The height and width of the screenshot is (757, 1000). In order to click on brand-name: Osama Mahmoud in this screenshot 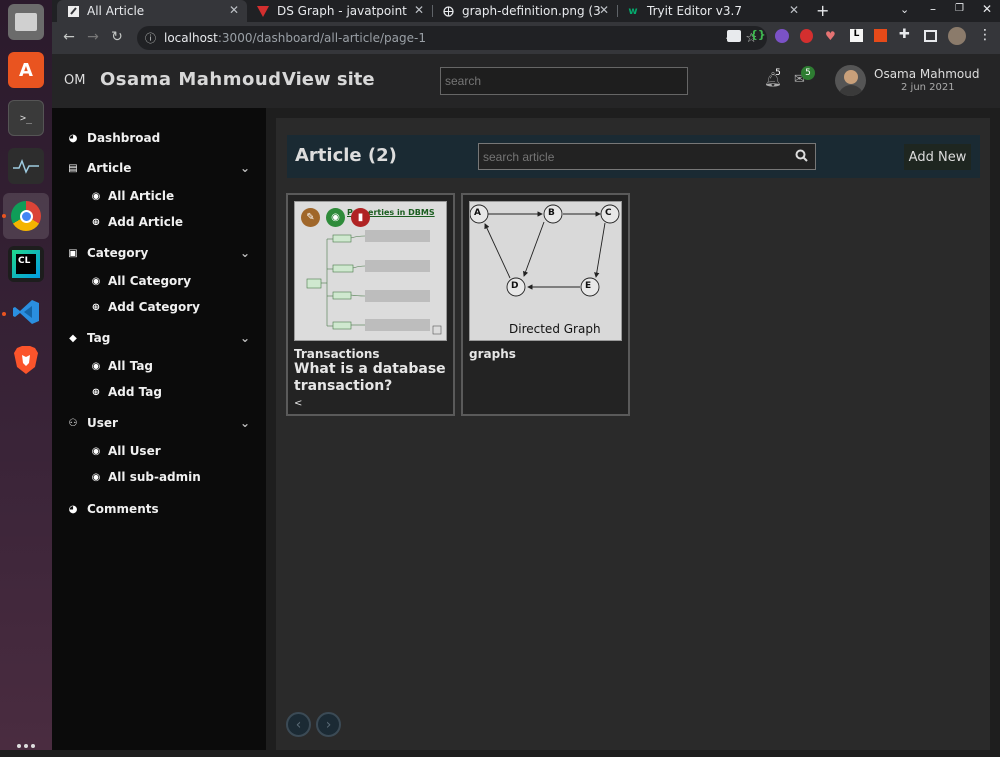, I will do `click(191, 79)`.